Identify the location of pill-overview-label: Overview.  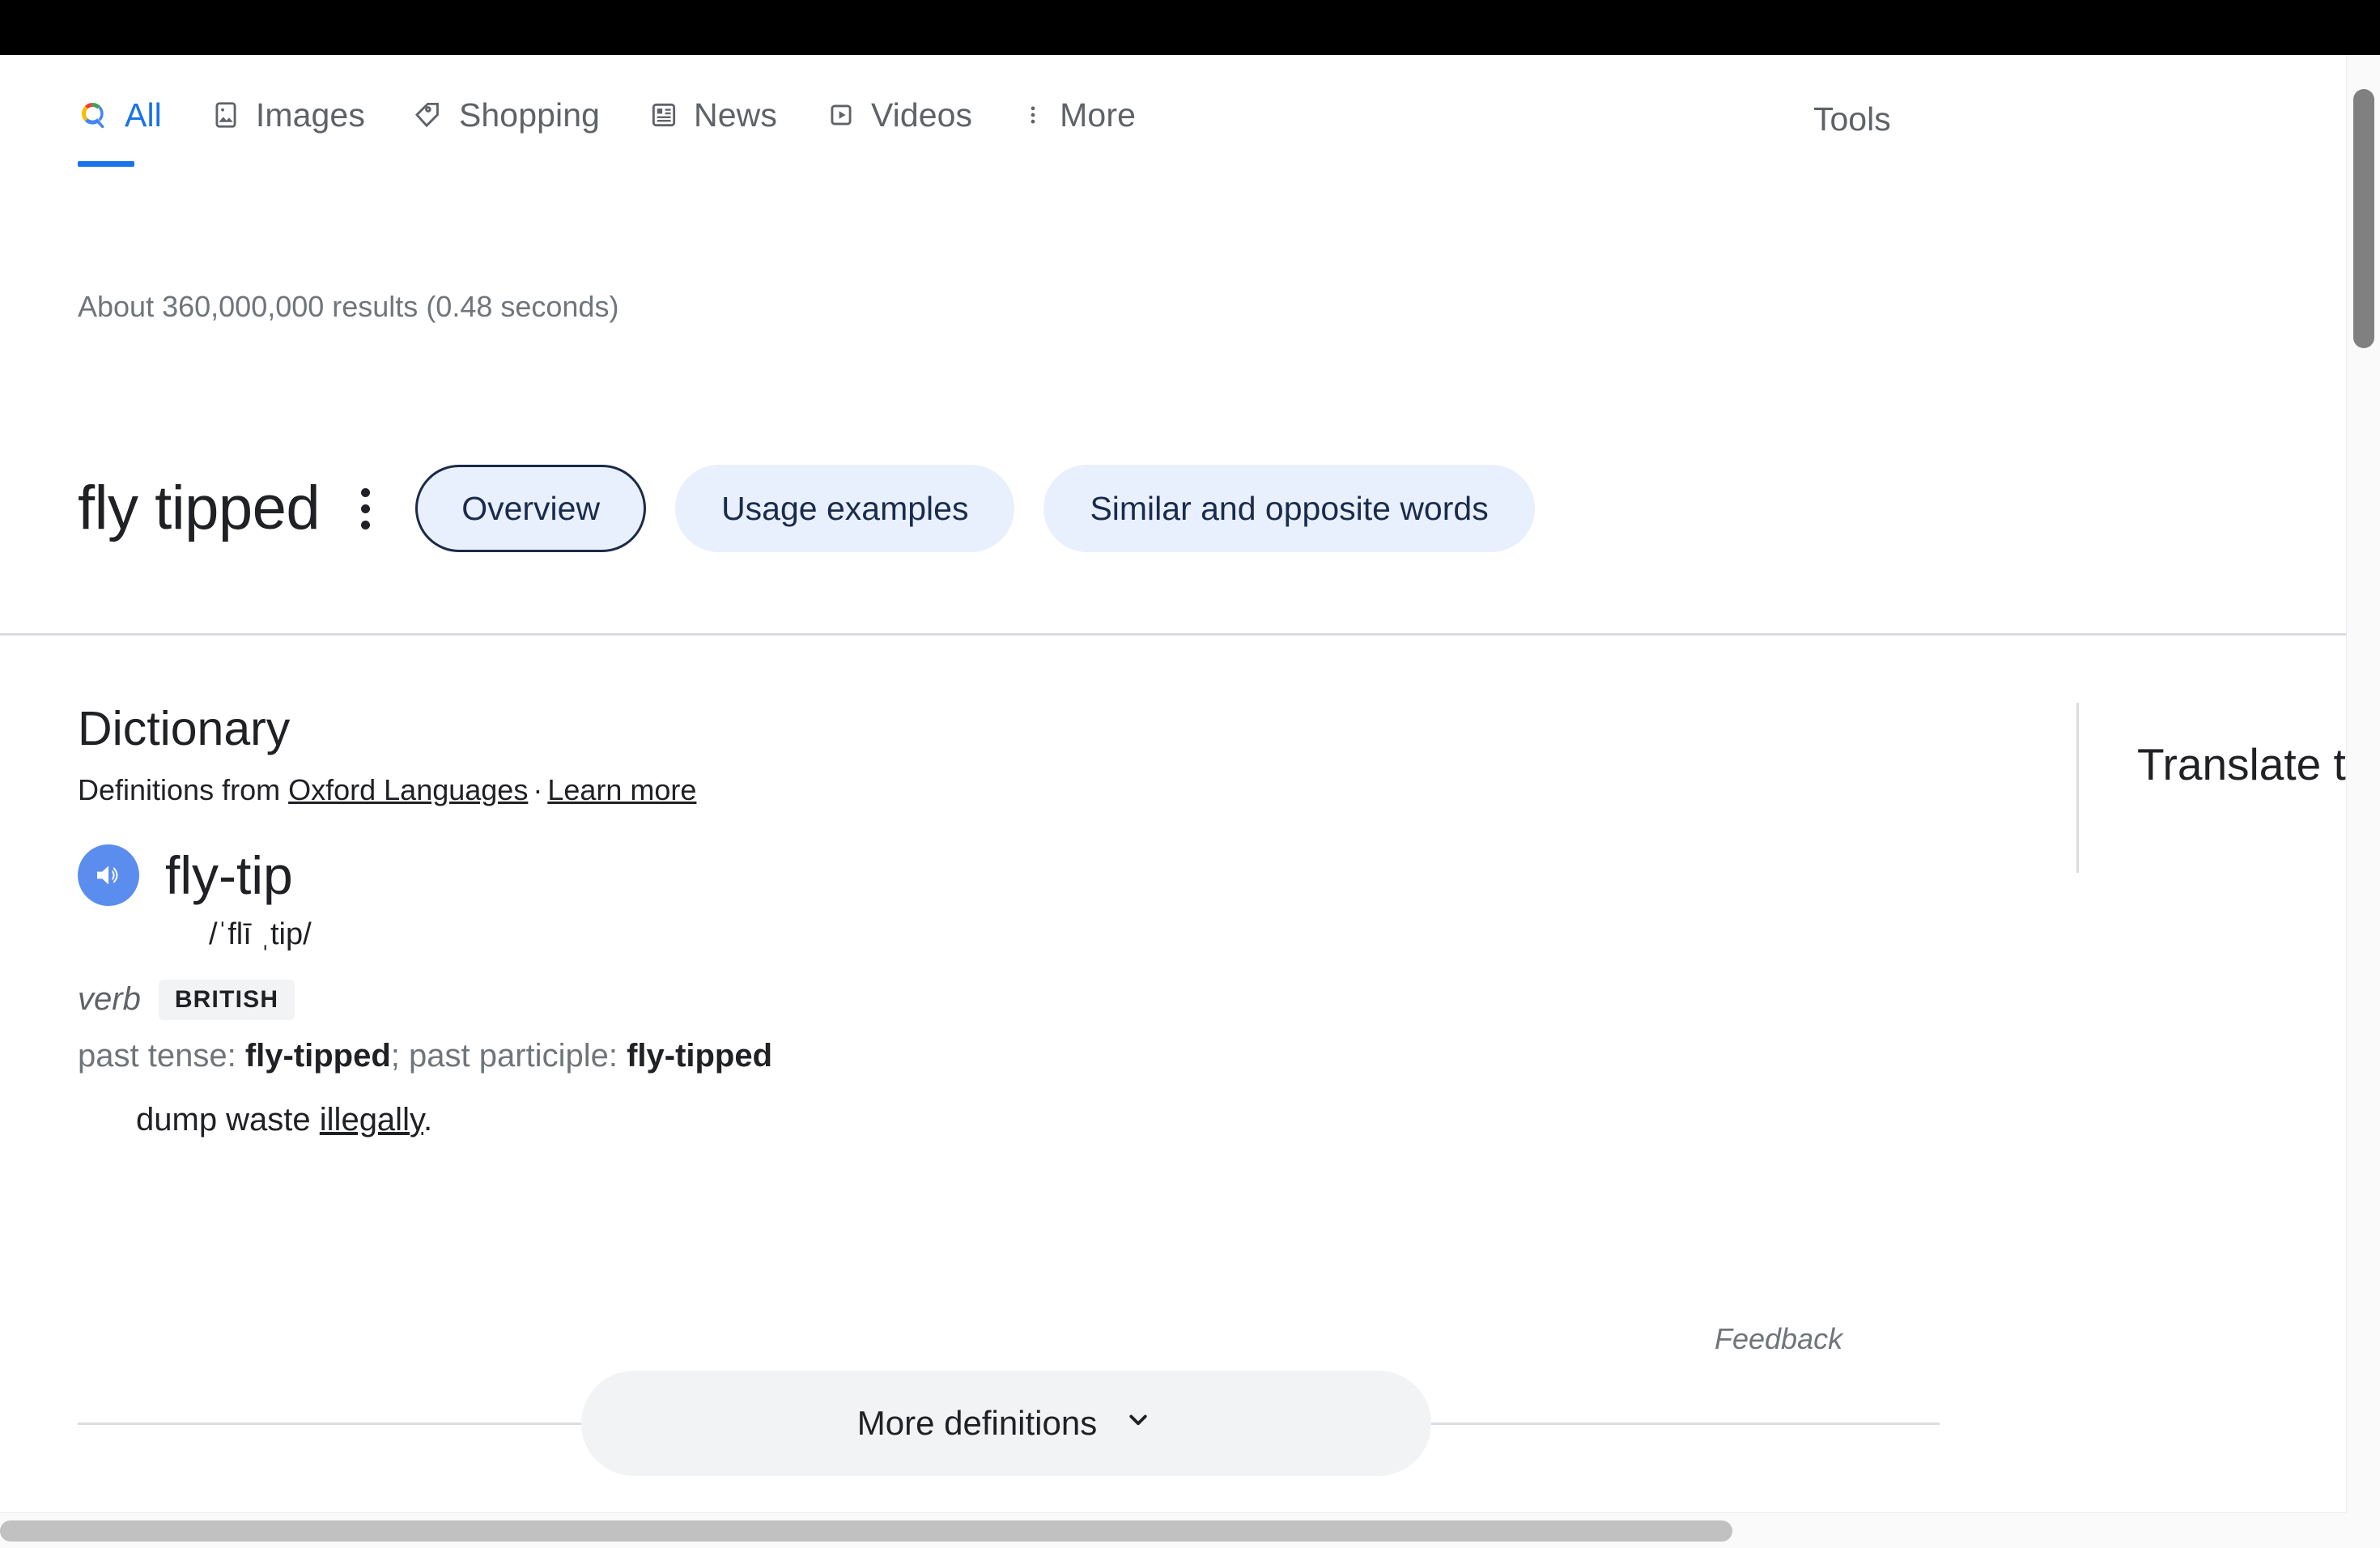
(531, 508).